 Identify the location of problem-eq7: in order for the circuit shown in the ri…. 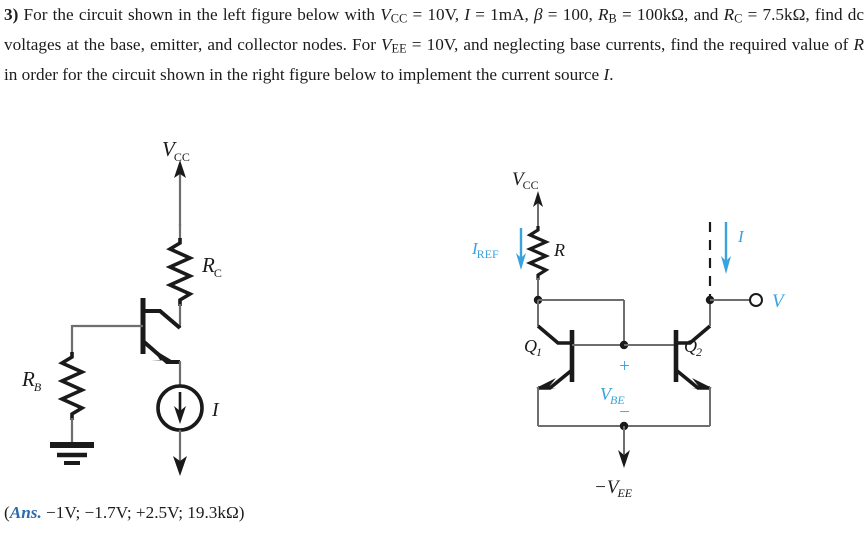
(304, 75).